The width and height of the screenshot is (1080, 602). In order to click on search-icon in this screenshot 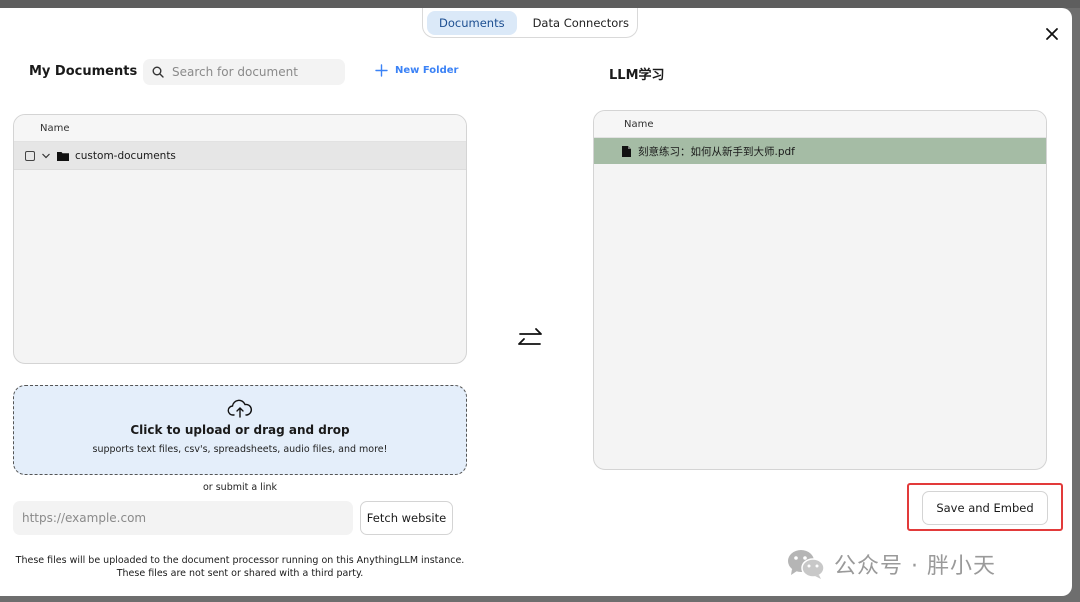, I will do `click(158, 72)`.